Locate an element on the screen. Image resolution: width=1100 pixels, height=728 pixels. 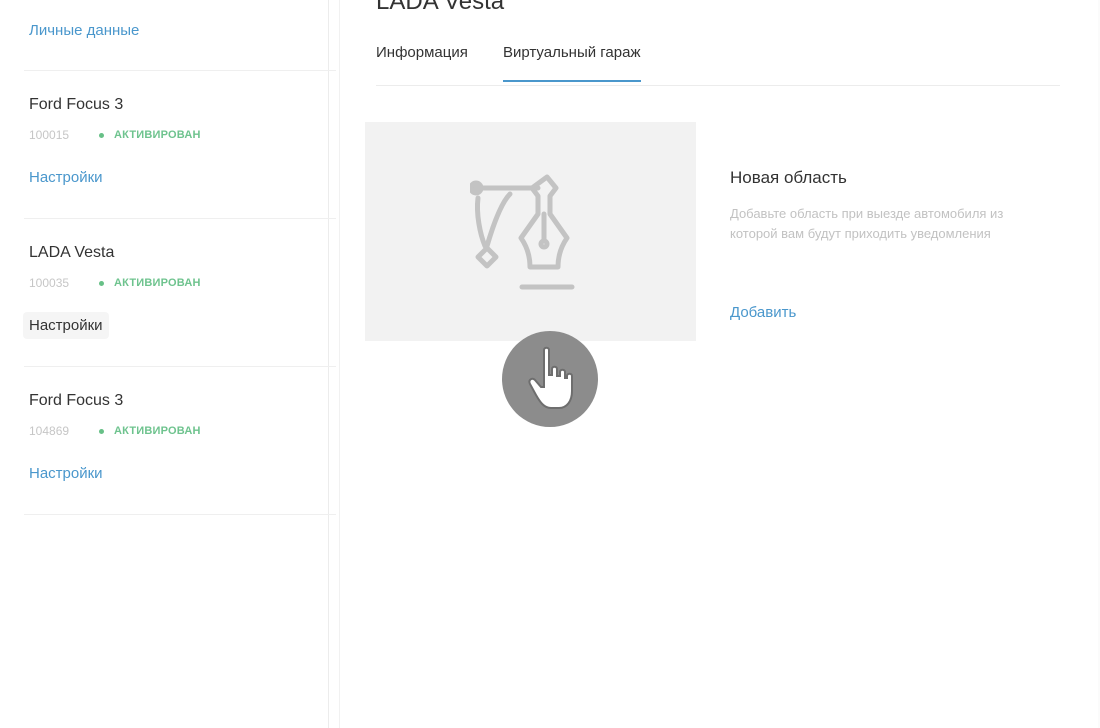
car-id: 100035 is located at coordinates (49, 283).